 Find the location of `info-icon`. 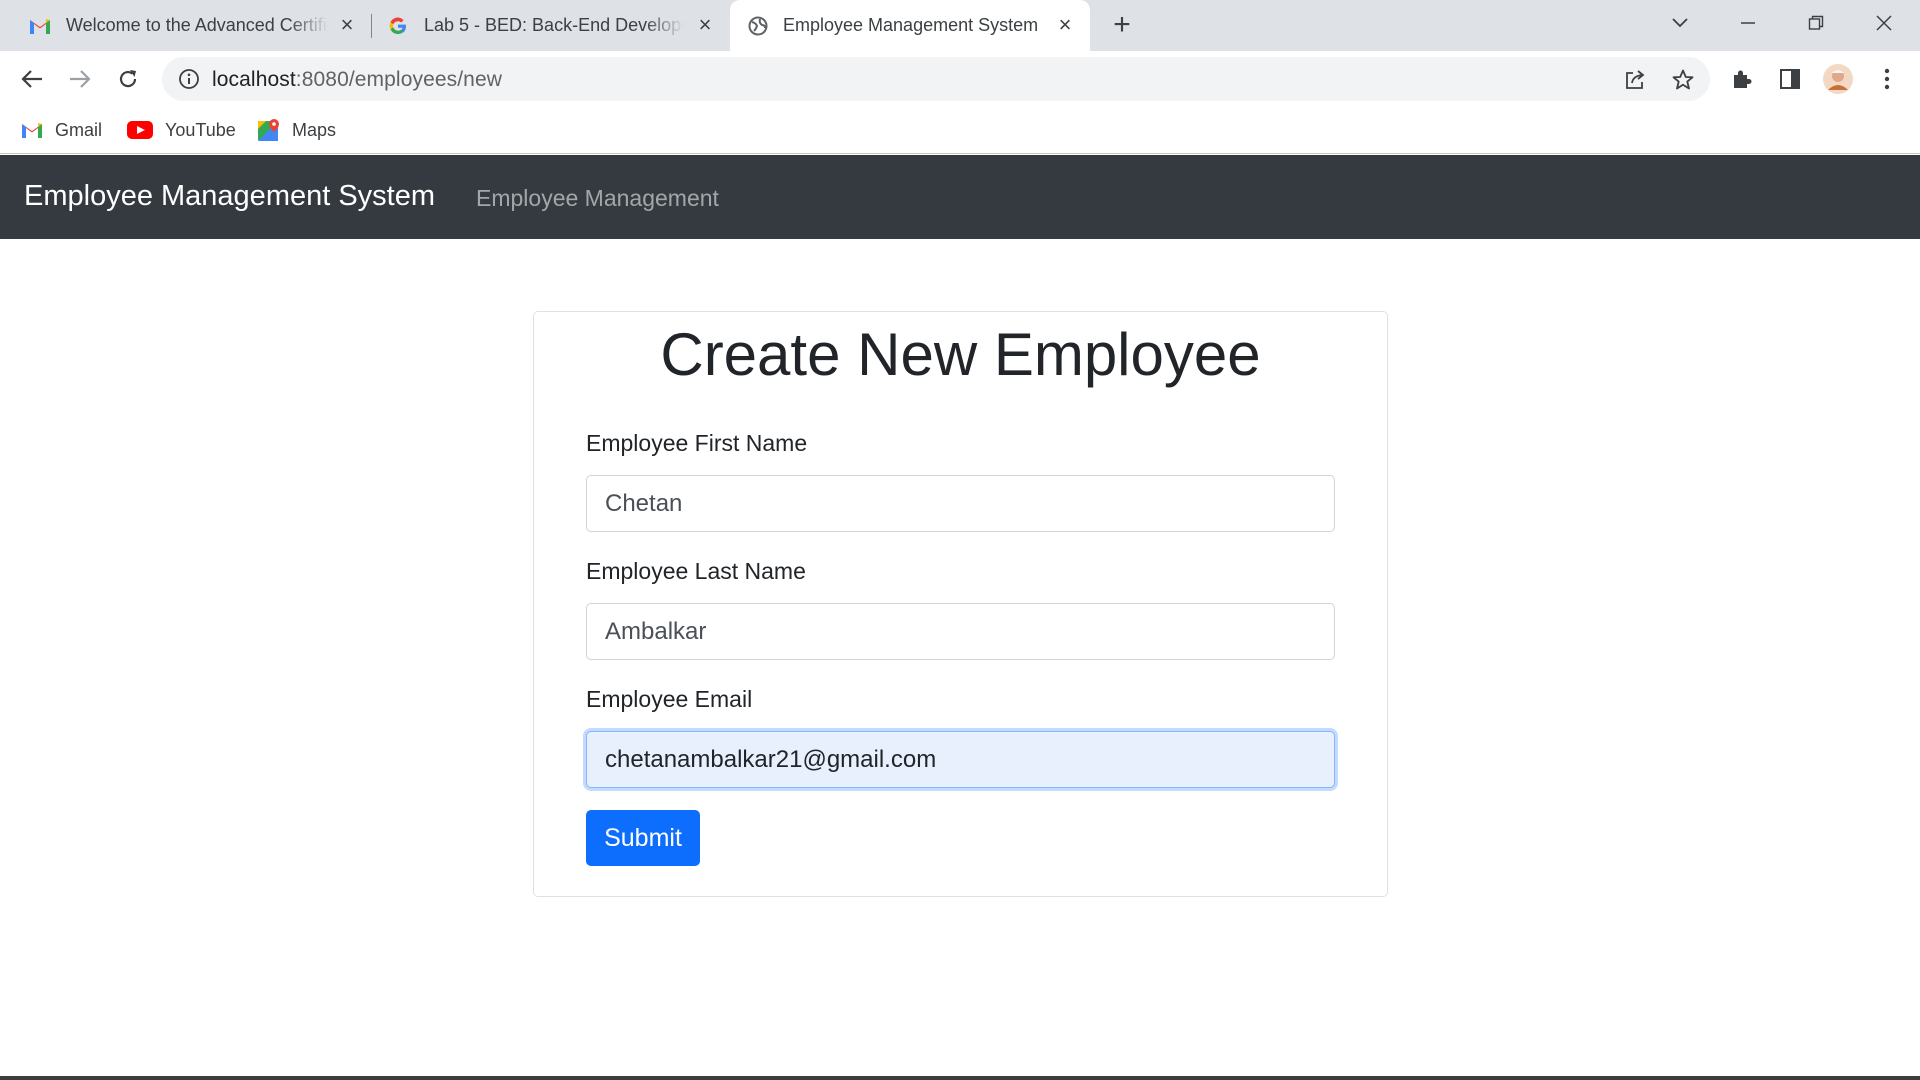

info-icon is located at coordinates (189, 79).